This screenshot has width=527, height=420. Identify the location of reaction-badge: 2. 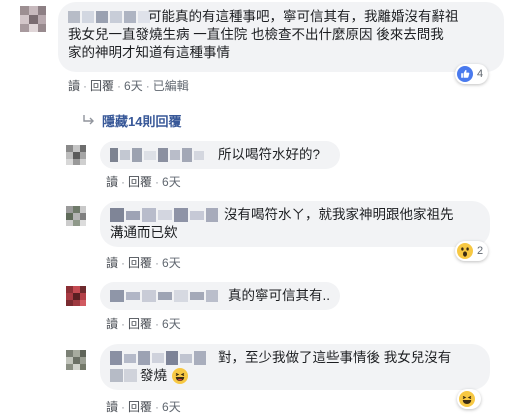
(472, 251).